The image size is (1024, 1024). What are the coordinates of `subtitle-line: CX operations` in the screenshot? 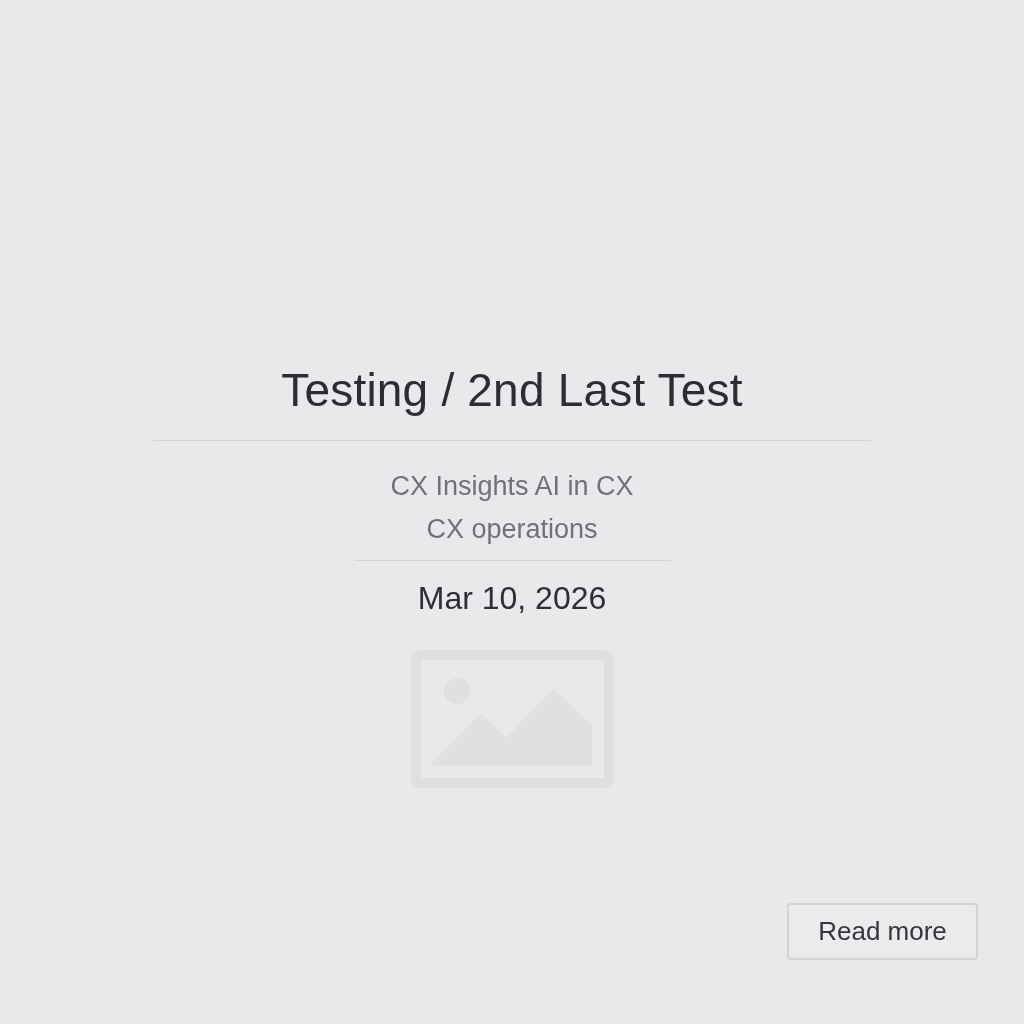 It's located at (512, 529).